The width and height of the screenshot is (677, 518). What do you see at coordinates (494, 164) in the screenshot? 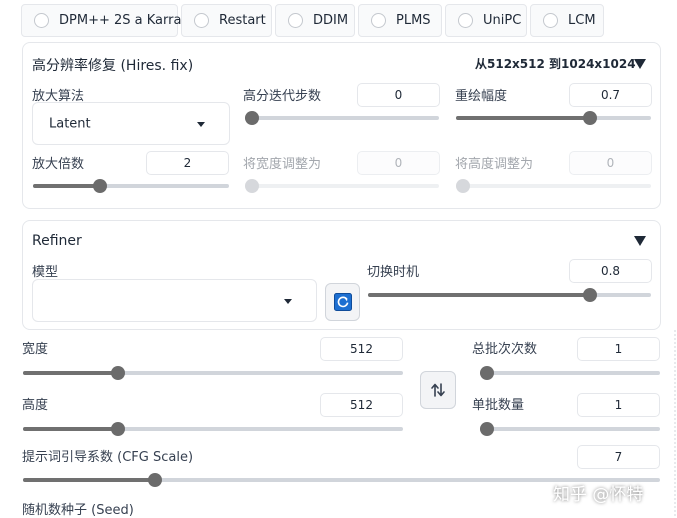
I see `resize-height-label: 将高度调整为` at bounding box center [494, 164].